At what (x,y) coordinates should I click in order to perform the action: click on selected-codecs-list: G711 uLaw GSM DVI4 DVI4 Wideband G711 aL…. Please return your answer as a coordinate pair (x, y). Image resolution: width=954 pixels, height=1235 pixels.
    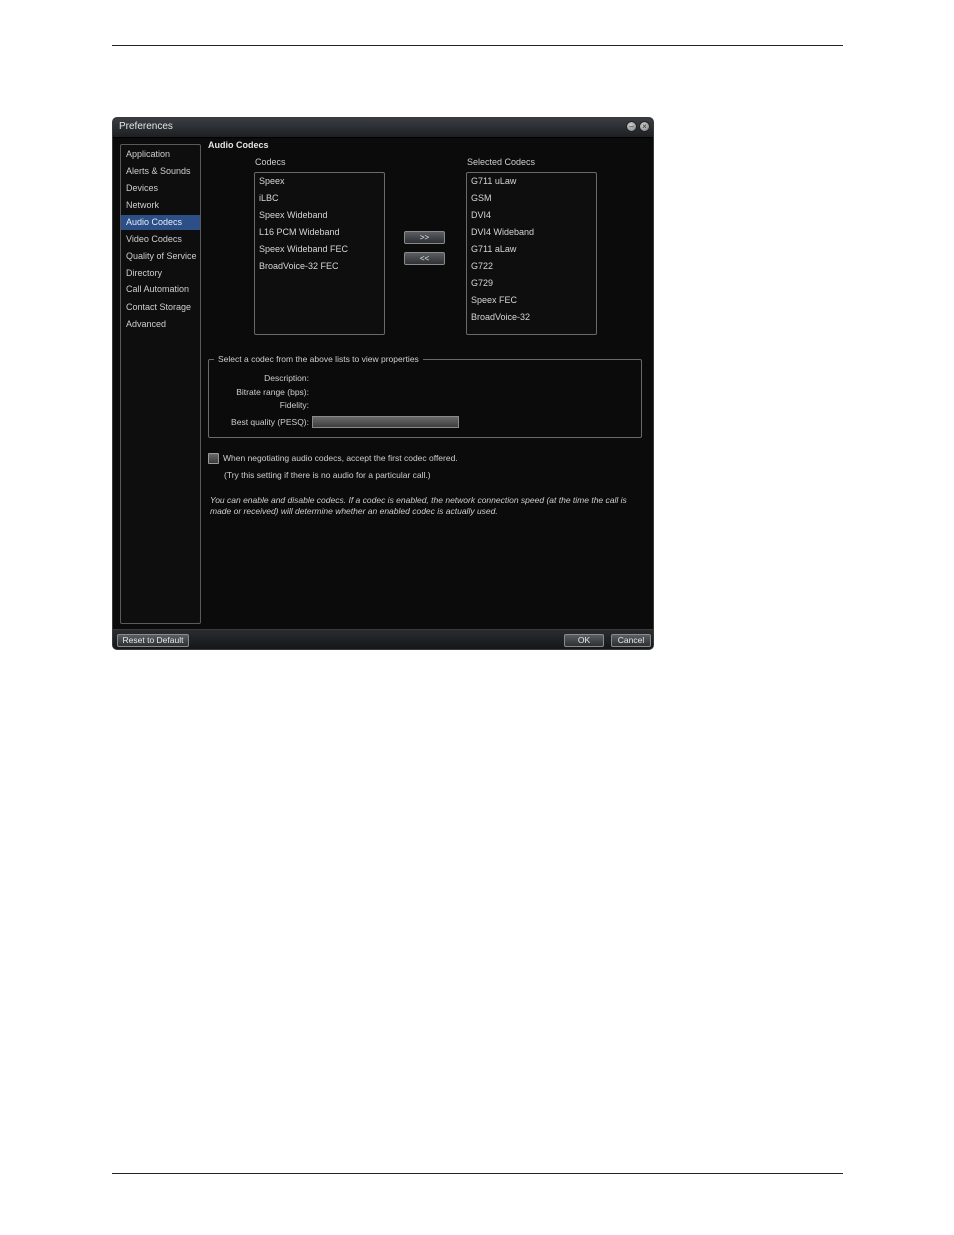
    Looking at the image, I should click on (531, 253).